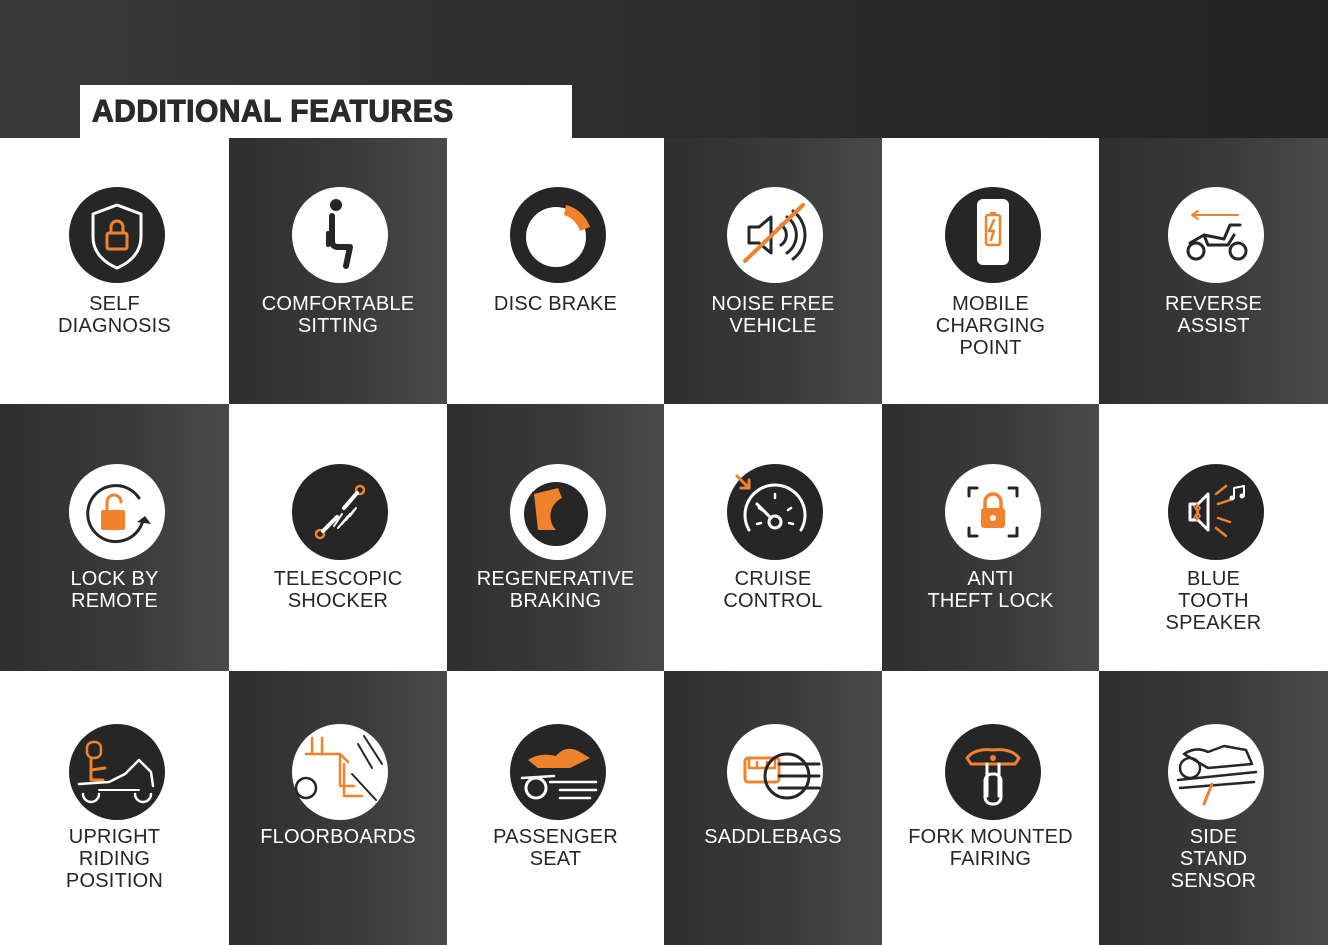 The height and width of the screenshot is (945, 1328). I want to click on feature-tile: SADDLEBAGS, so click(773, 808).